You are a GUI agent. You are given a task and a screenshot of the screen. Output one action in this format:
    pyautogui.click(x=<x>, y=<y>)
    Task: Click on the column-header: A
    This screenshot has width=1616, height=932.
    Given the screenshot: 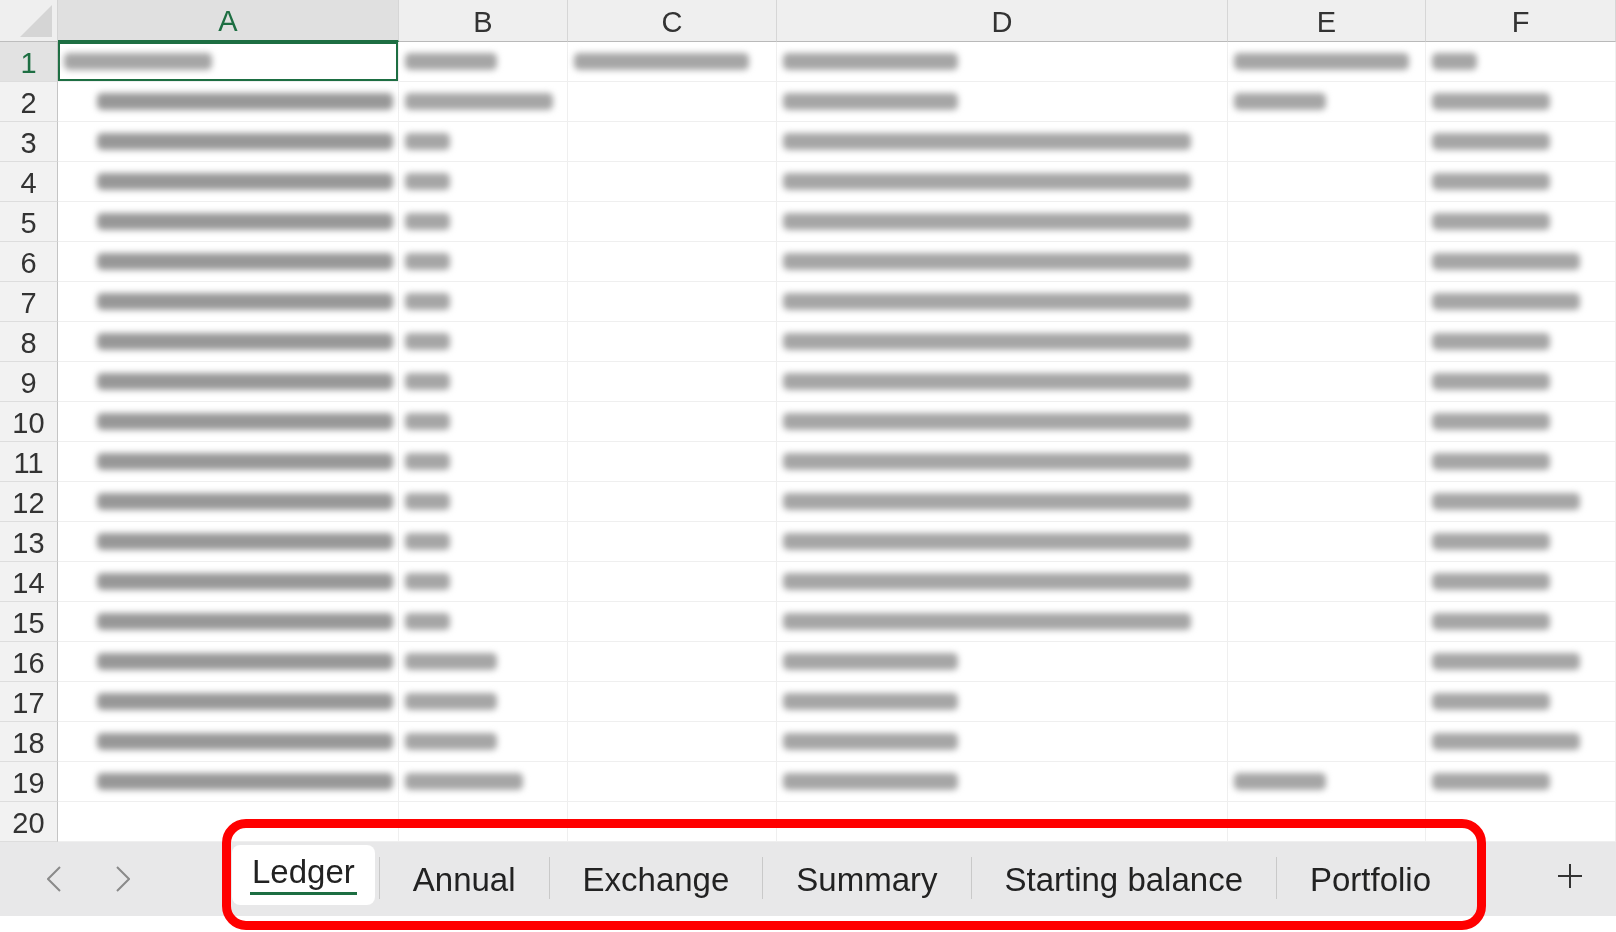 What is the action you would take?
    pyautogui.click(x=228, y=21)
    